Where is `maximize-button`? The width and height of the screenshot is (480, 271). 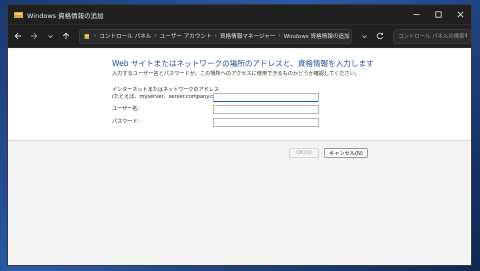 maximize-button is located at coordinates (438, 14).